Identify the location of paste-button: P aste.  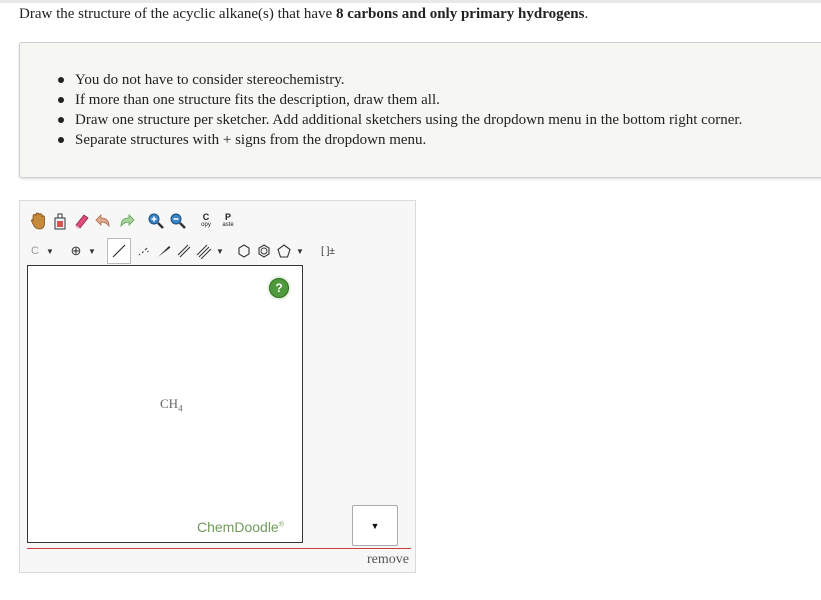
(228, 221).